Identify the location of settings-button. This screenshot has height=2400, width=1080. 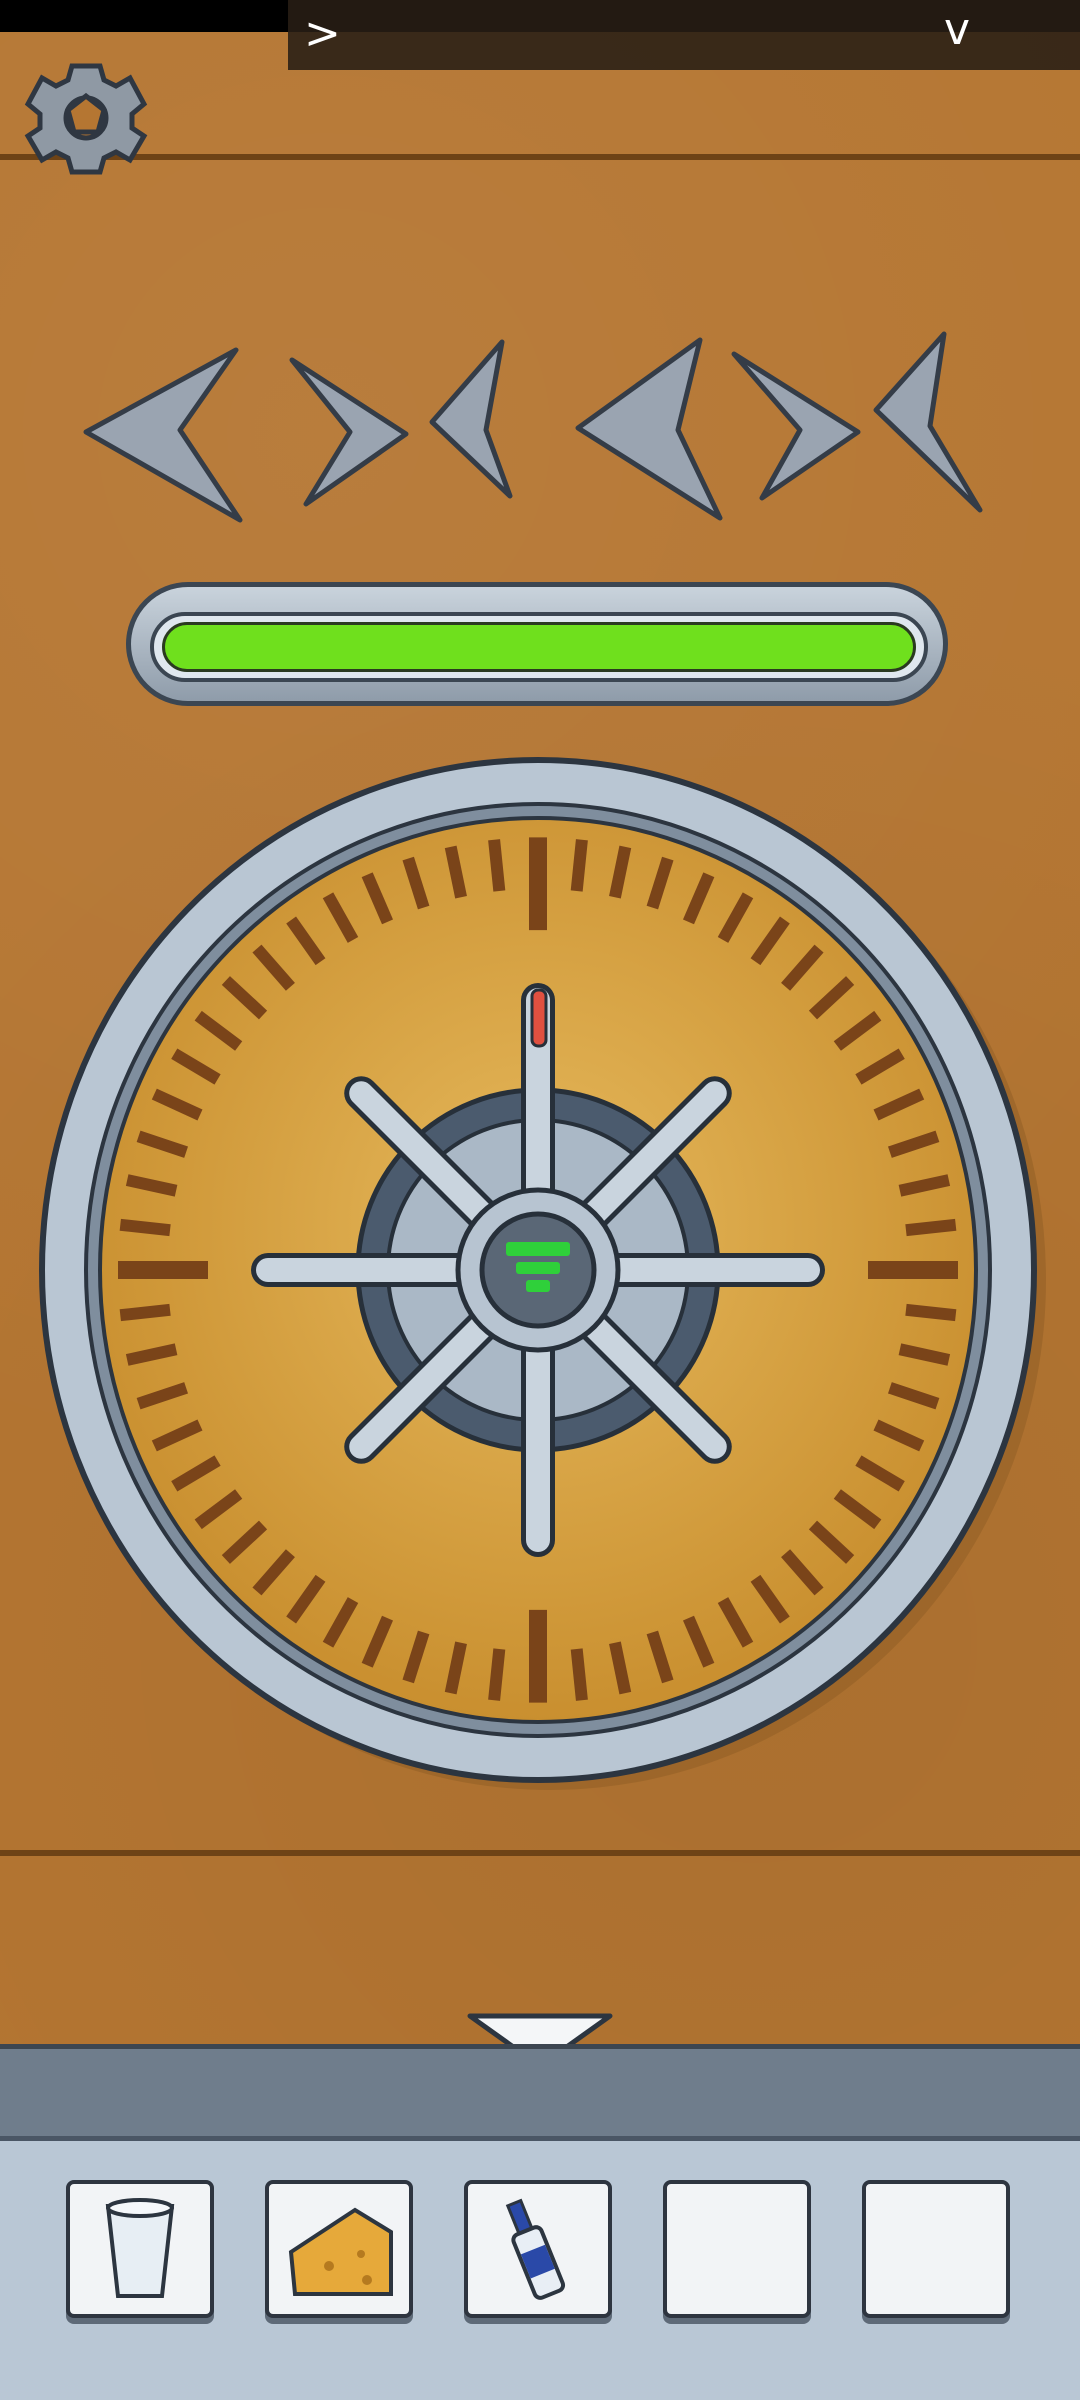
(86, 118).